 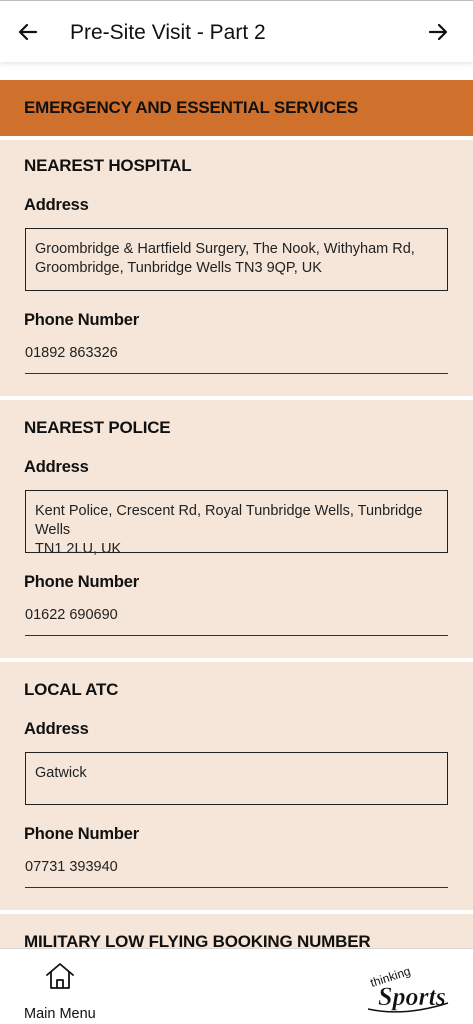 What do you see at coordinates (236, 931) in the screenshot?
I see `military-card: MILITARY LOW FLYING BOOKING NUMBER` at bounding box center [236, 931].